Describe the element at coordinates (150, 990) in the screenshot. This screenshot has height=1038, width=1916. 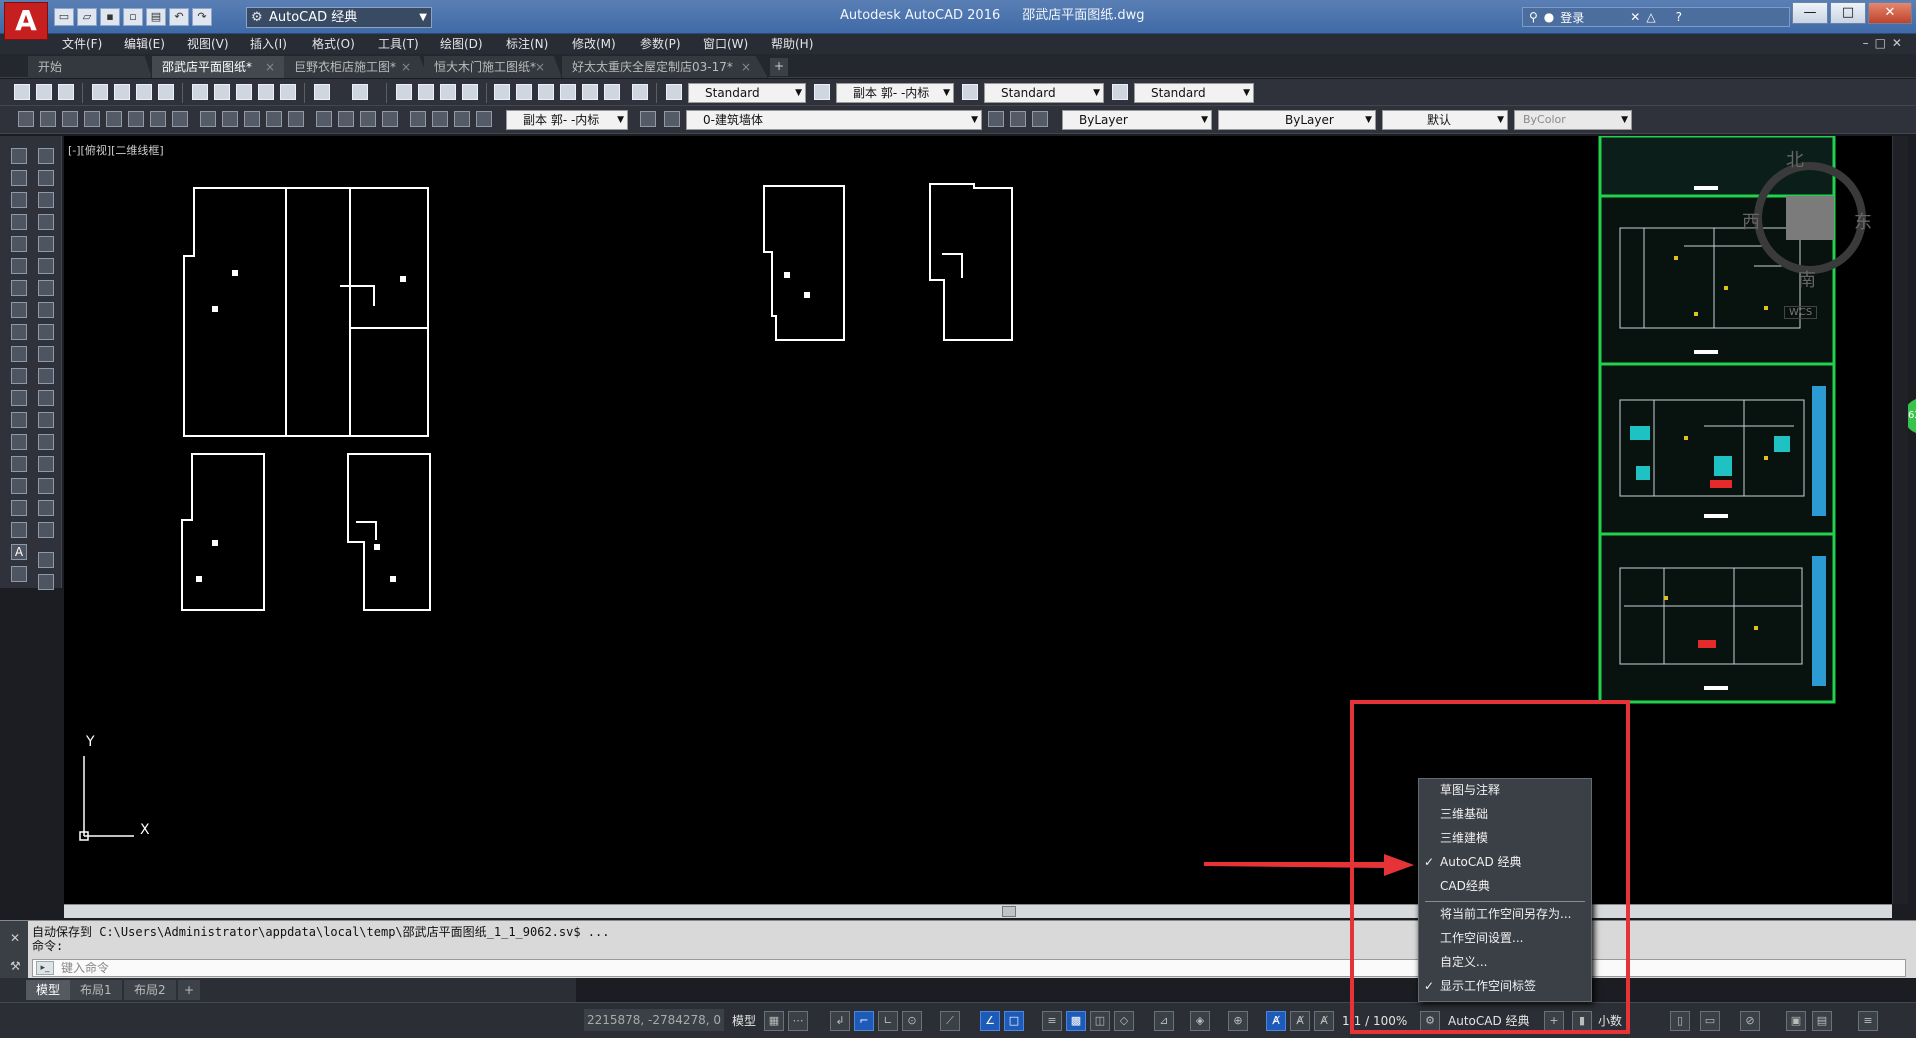
I see `tab-layout2: 布局2` at that location.